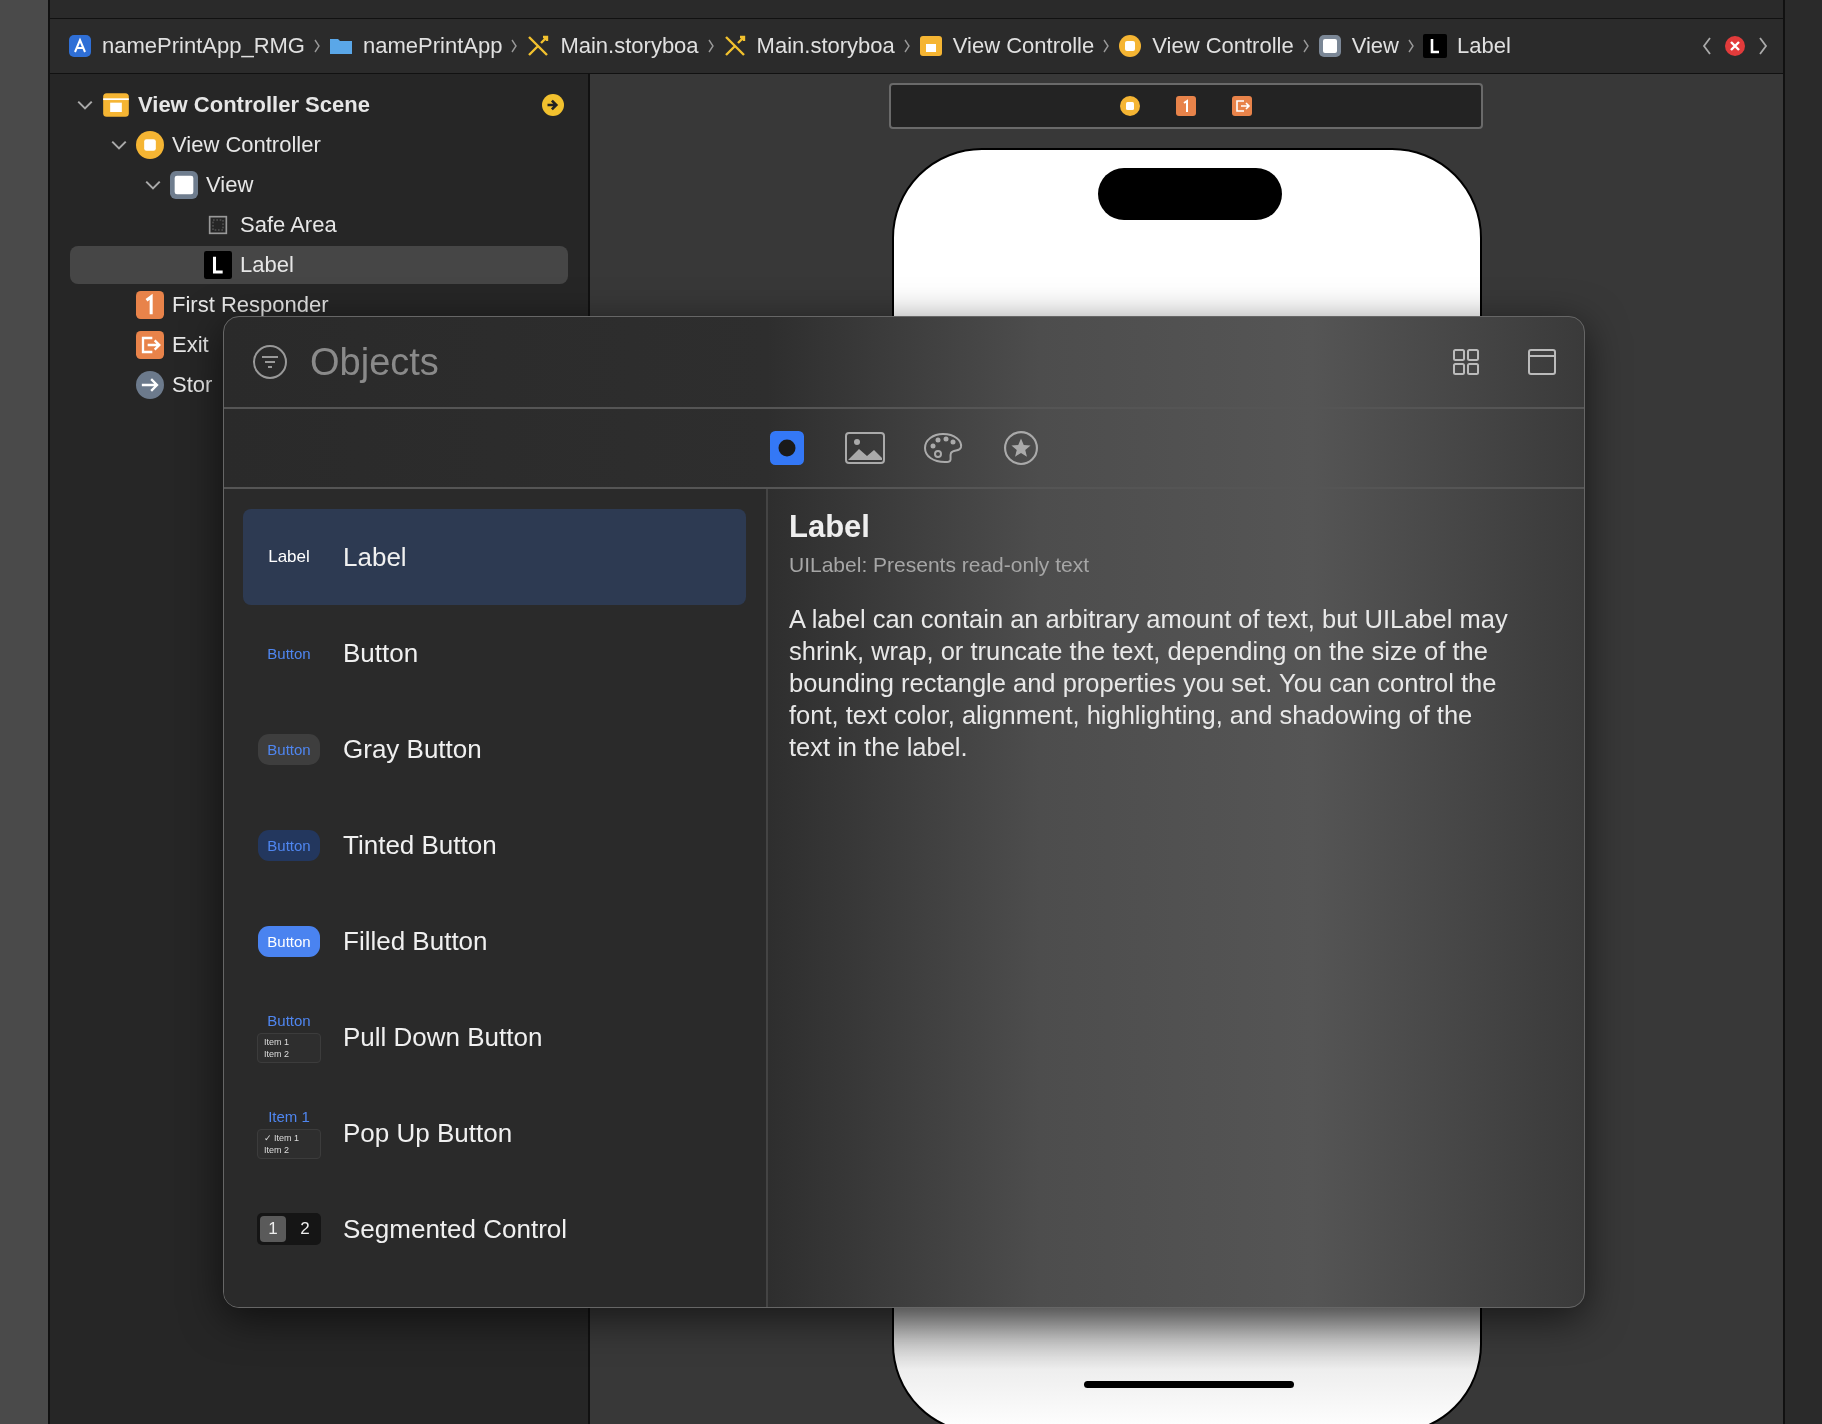  I want to click on menu-preview: Item 1 Item 2, so click(289, 1047).